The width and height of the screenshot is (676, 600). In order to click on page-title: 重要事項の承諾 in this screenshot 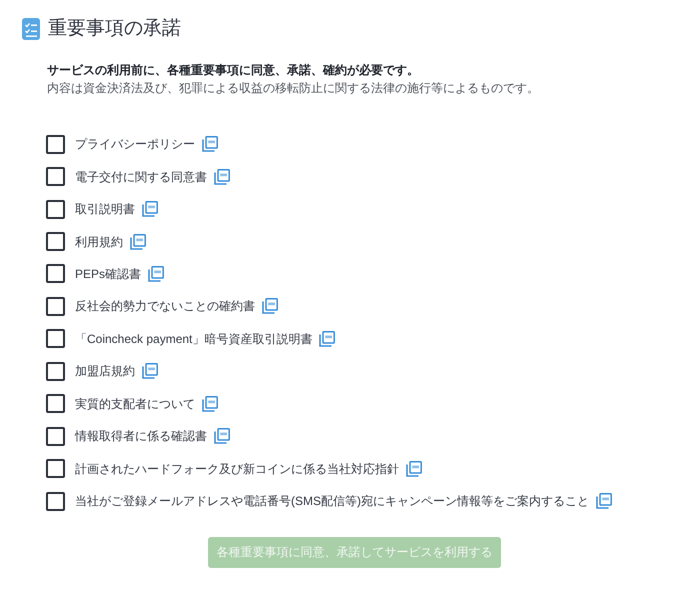, I will do `click(114, 29)`.